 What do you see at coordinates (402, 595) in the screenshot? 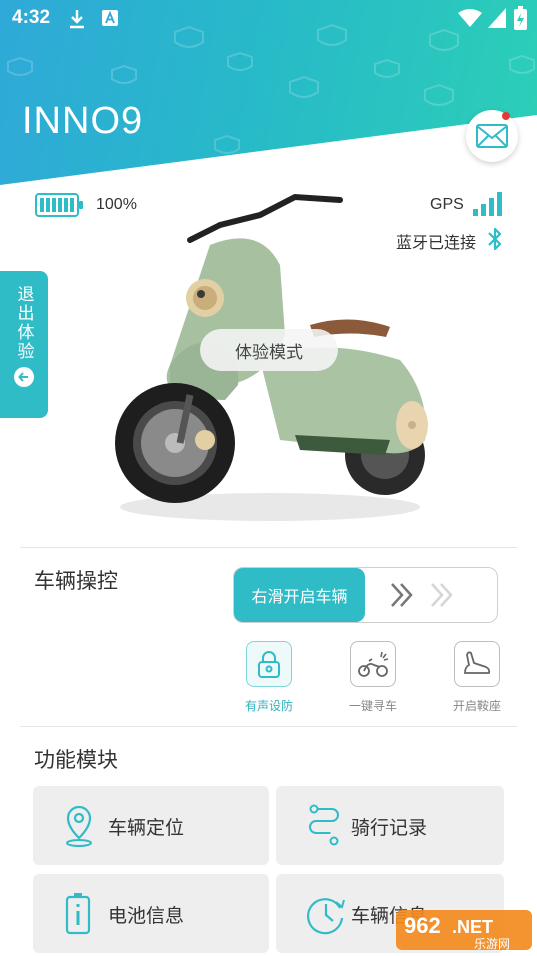
I see `double-chevron-right-icon` at bounding box center [402, 595].